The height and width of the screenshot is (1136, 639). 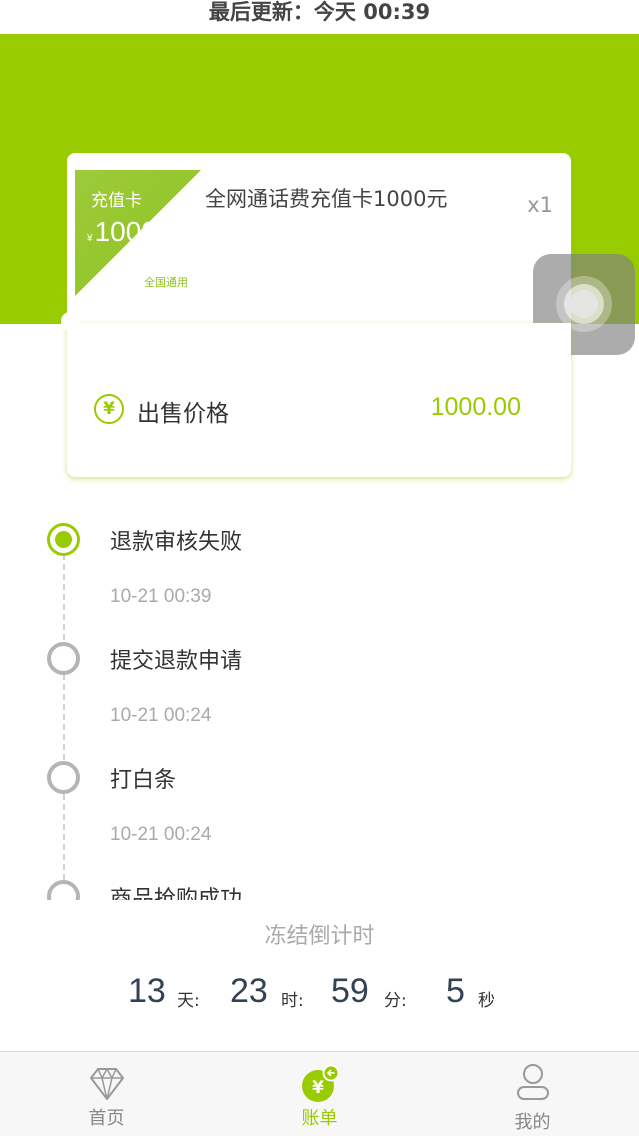 What do you see at coordinates (455, 991) in the screenshot?
I see `countdown-seconds: 5` at bounding box center [455, 991].